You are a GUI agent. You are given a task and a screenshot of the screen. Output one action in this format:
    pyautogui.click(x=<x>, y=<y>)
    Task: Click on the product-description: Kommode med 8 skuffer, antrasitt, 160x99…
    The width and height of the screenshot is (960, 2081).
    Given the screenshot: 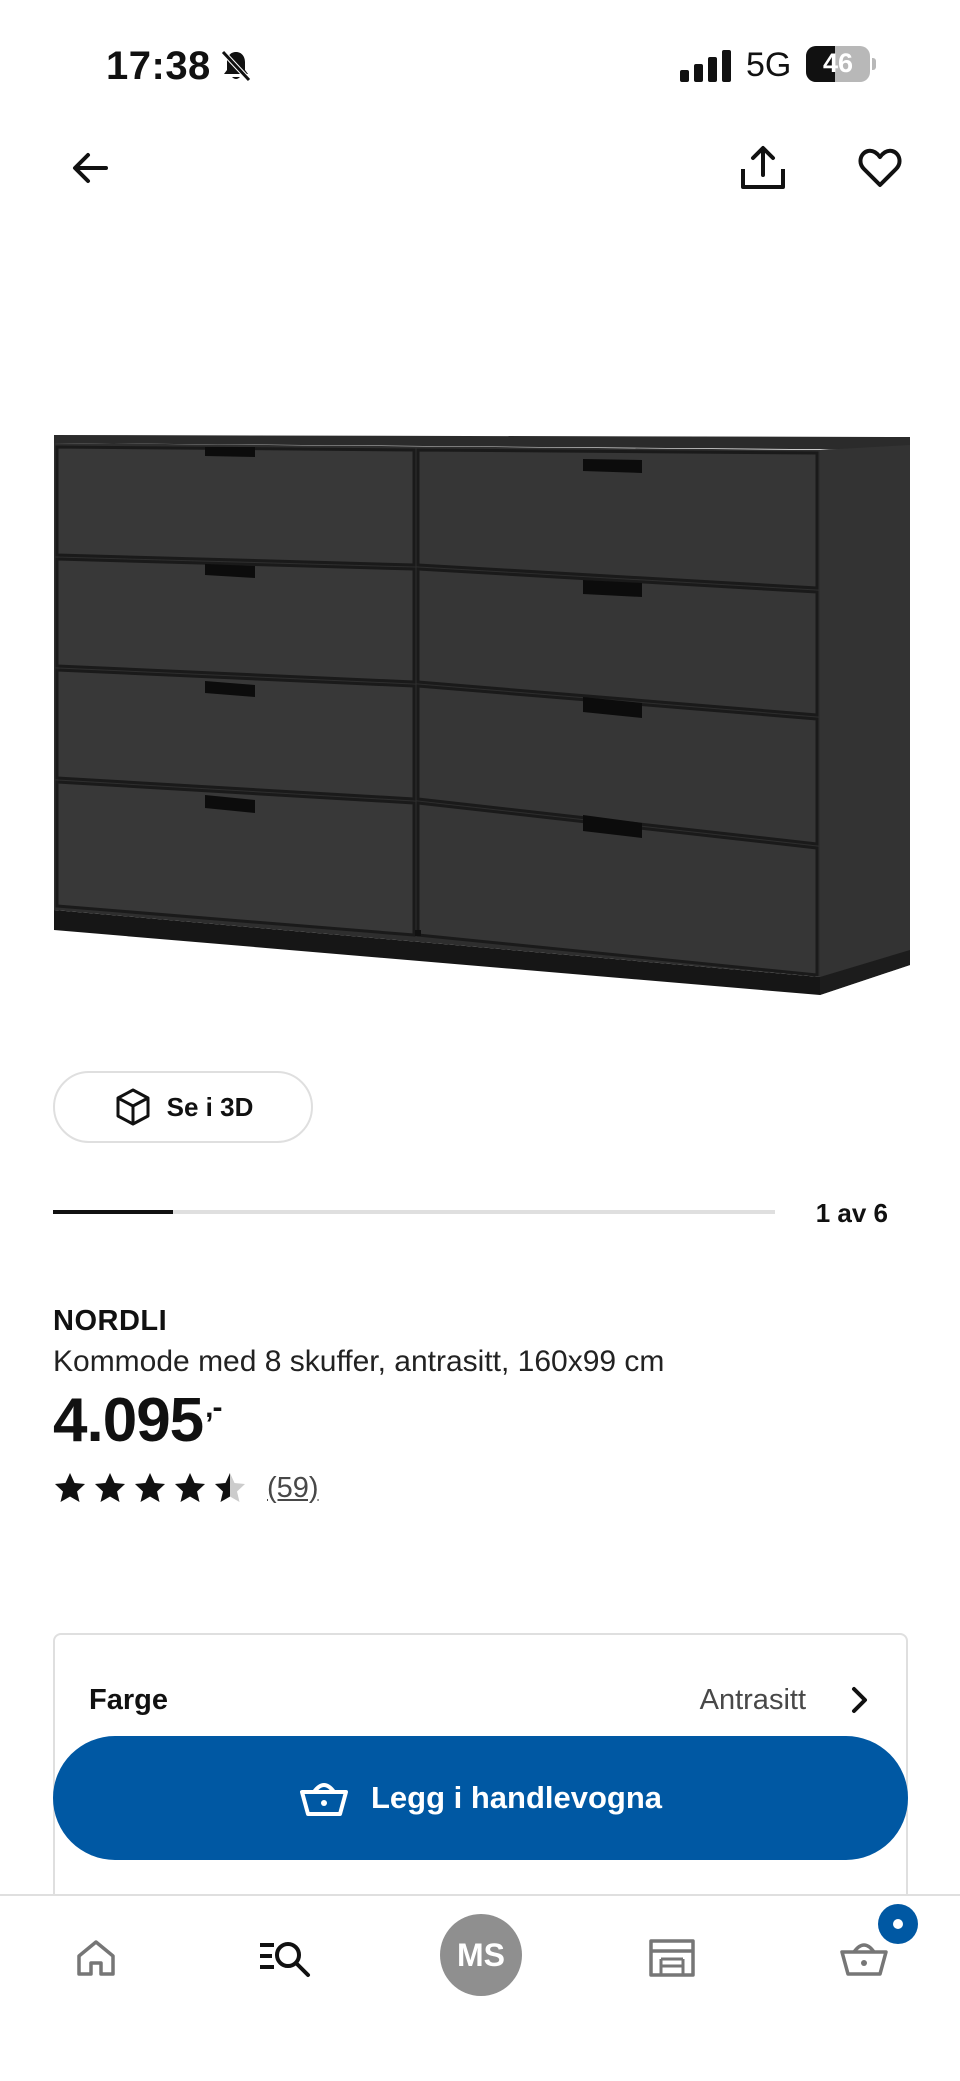 What is the action you would take?
    pyautogui.click(x=359, y=1361)
    